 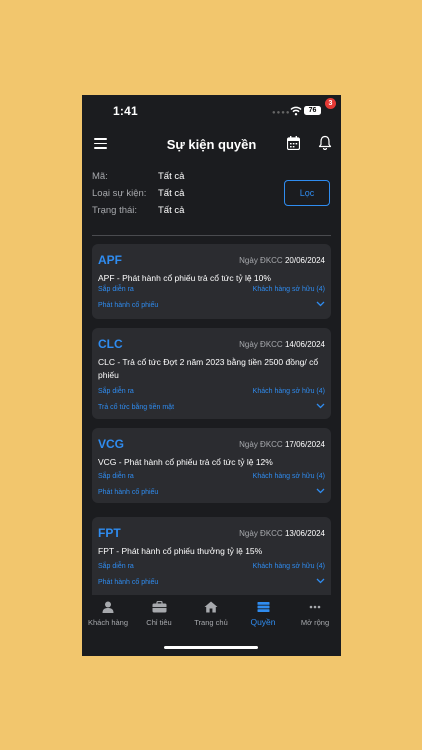 I want to click on divider, so click(x=211, y=235).